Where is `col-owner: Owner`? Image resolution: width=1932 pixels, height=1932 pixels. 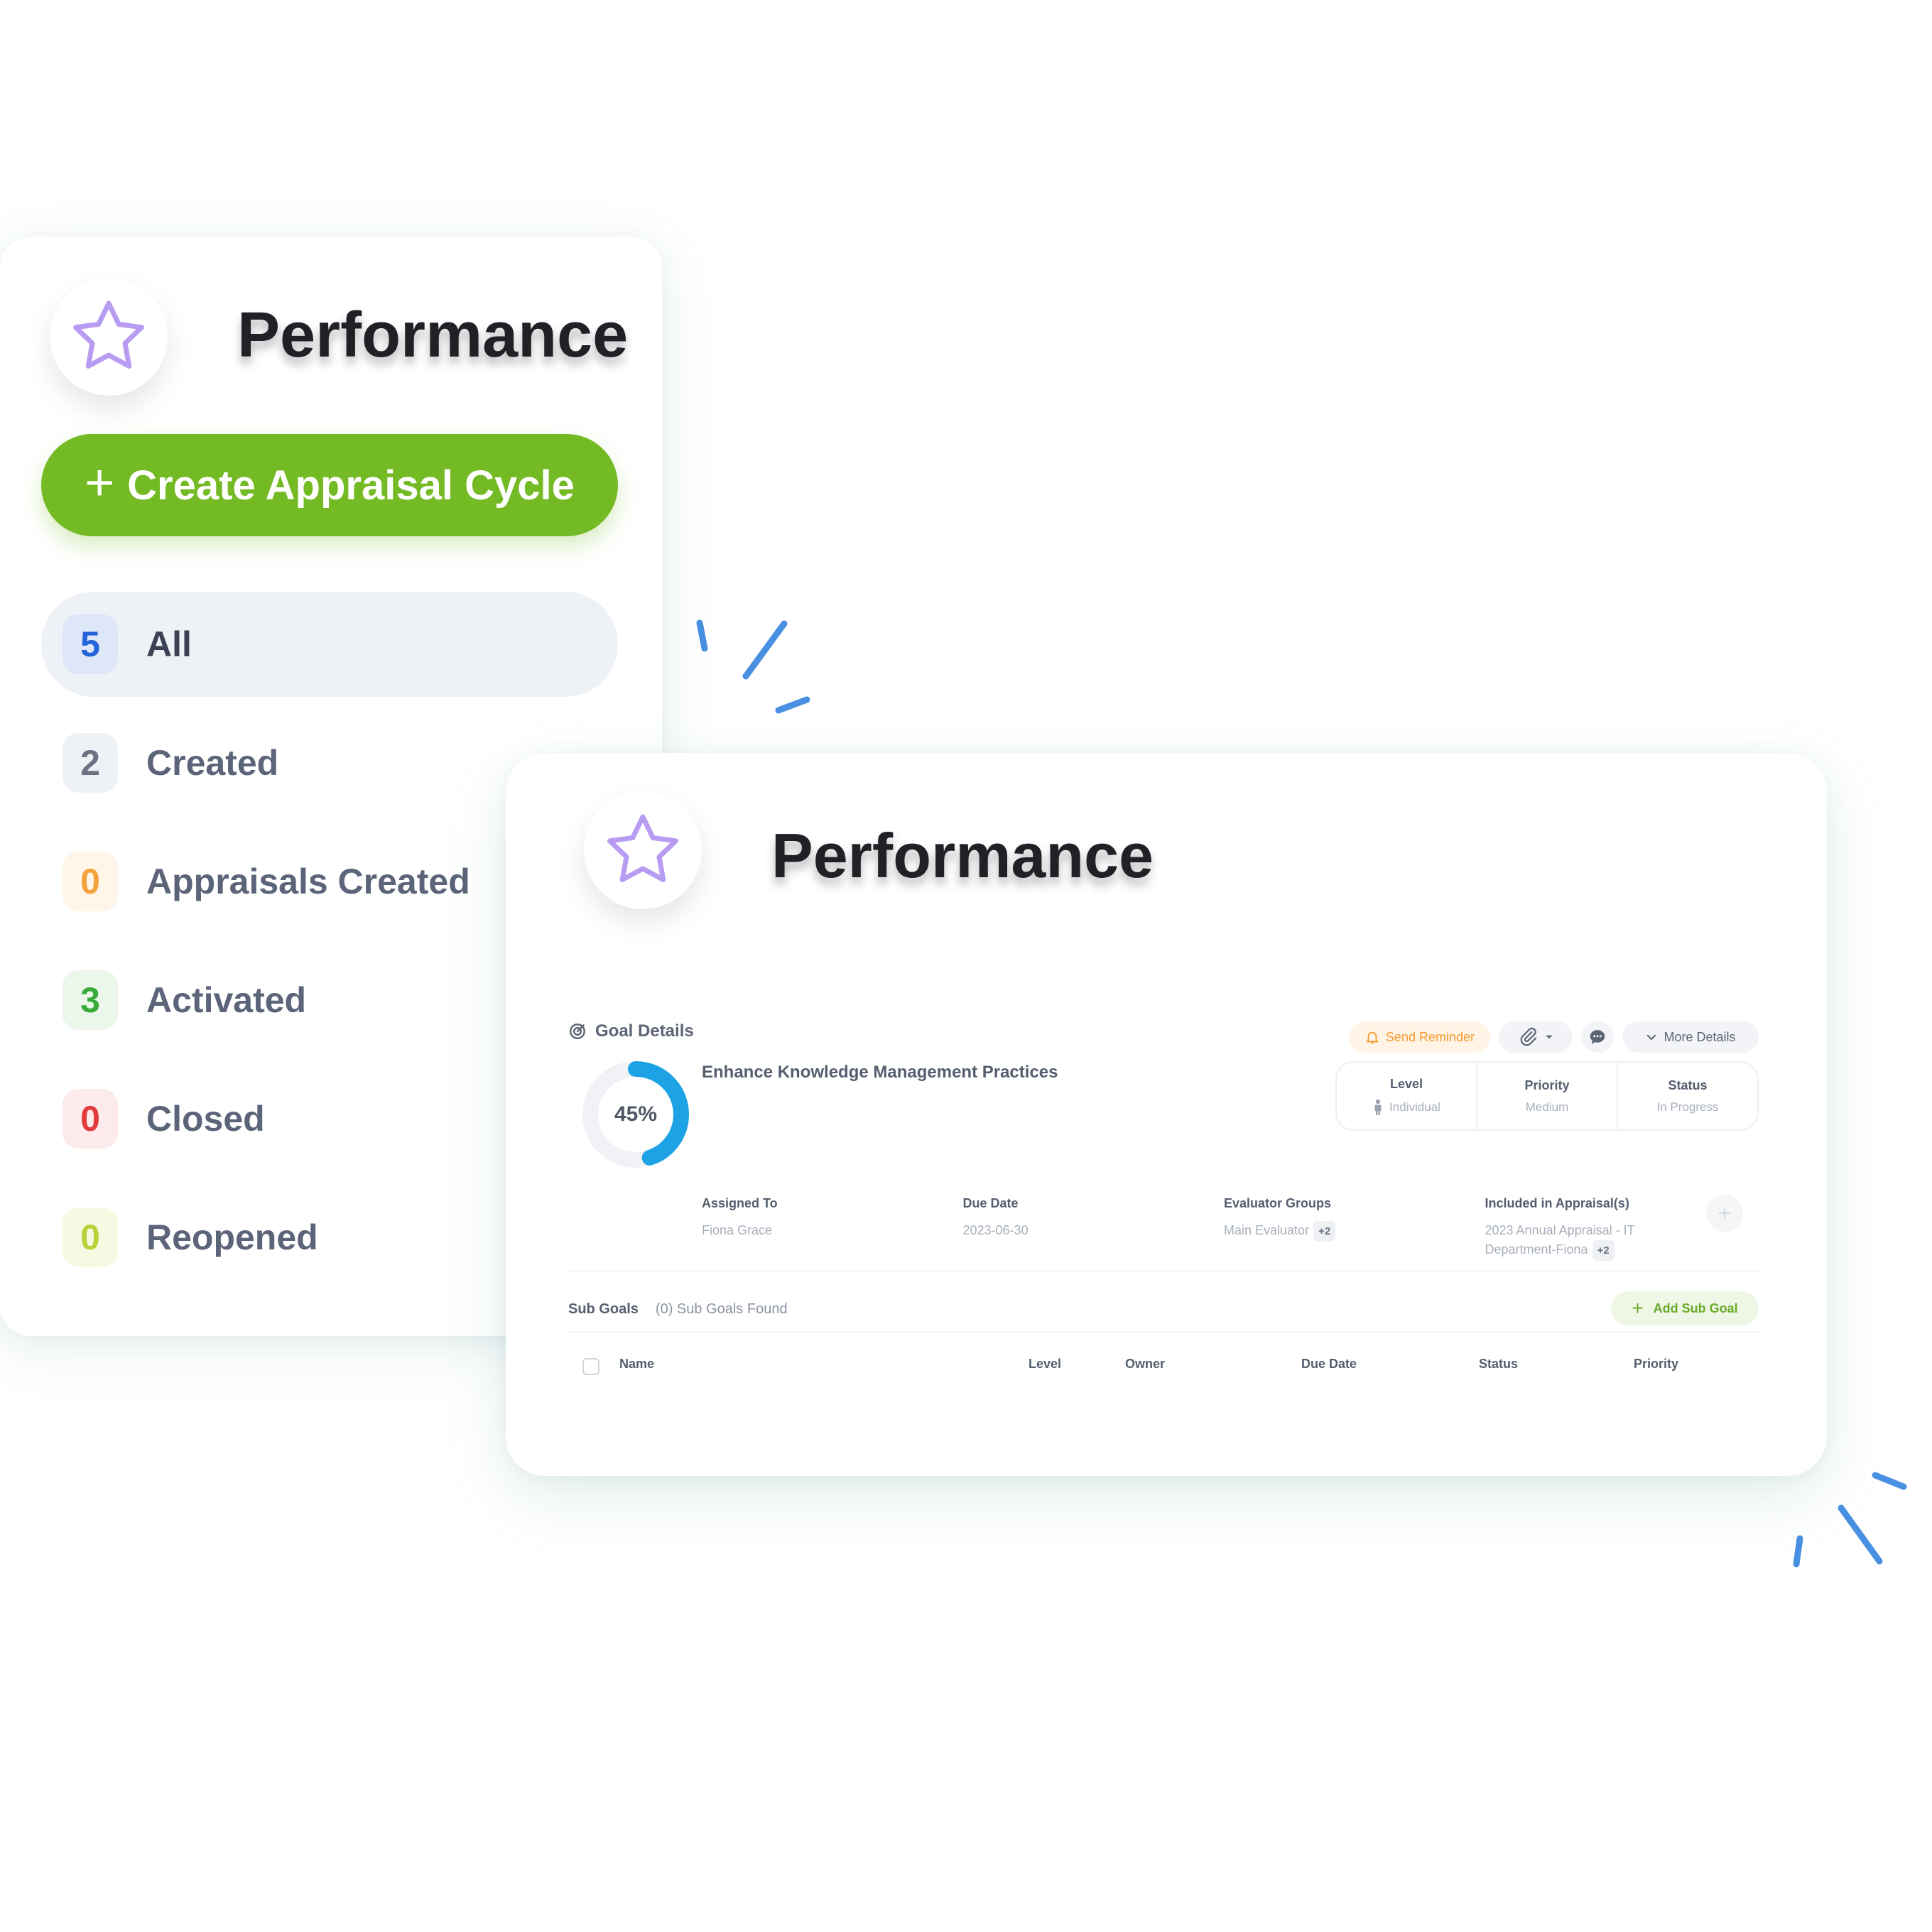 col-owner: Owner is located at coordinates (1145, 1364).